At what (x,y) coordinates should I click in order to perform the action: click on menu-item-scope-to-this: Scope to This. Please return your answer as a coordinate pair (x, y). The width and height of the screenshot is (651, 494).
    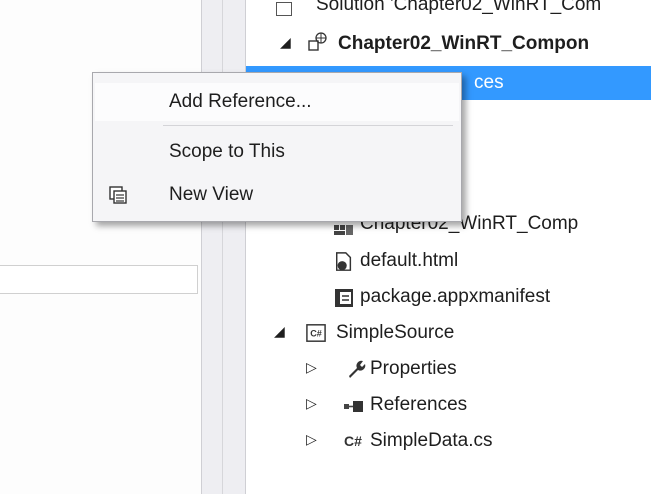
    Looking at the image, I should click on (277, 152).